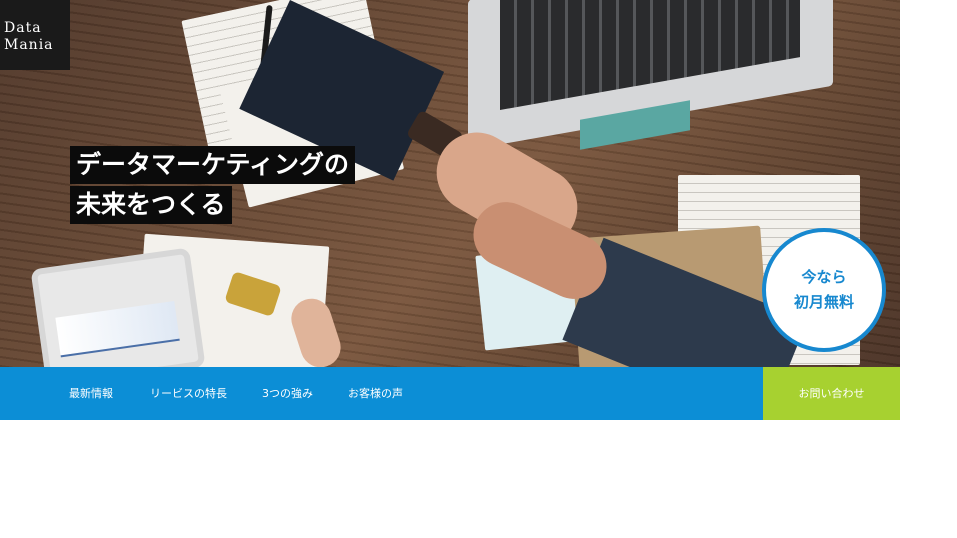 The width and height of the screenshot is (957, 538). What do you see at coordinates (824, 290) in the screenshot?
I see `free-trial-badge: 今なら 初月無料` at bounding box center [824, 290].